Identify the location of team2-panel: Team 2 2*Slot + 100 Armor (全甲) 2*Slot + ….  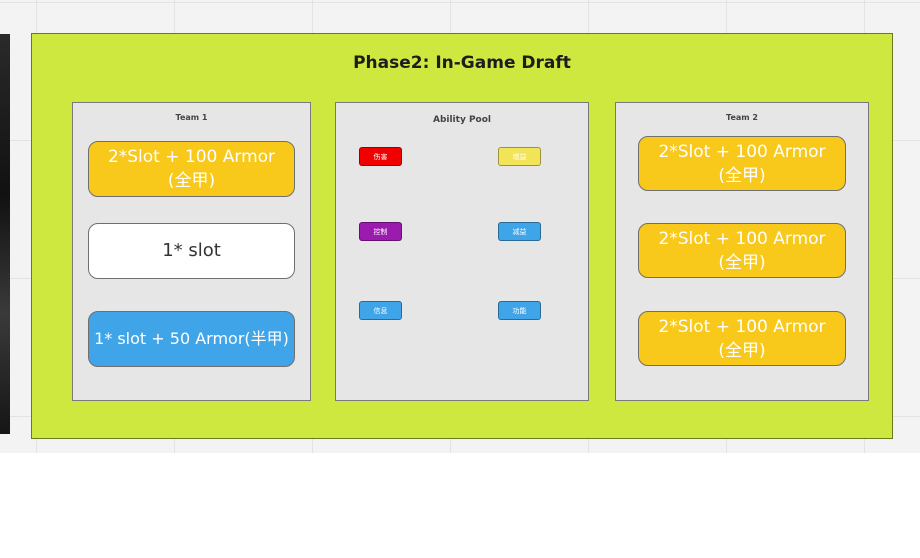
(742, 251).